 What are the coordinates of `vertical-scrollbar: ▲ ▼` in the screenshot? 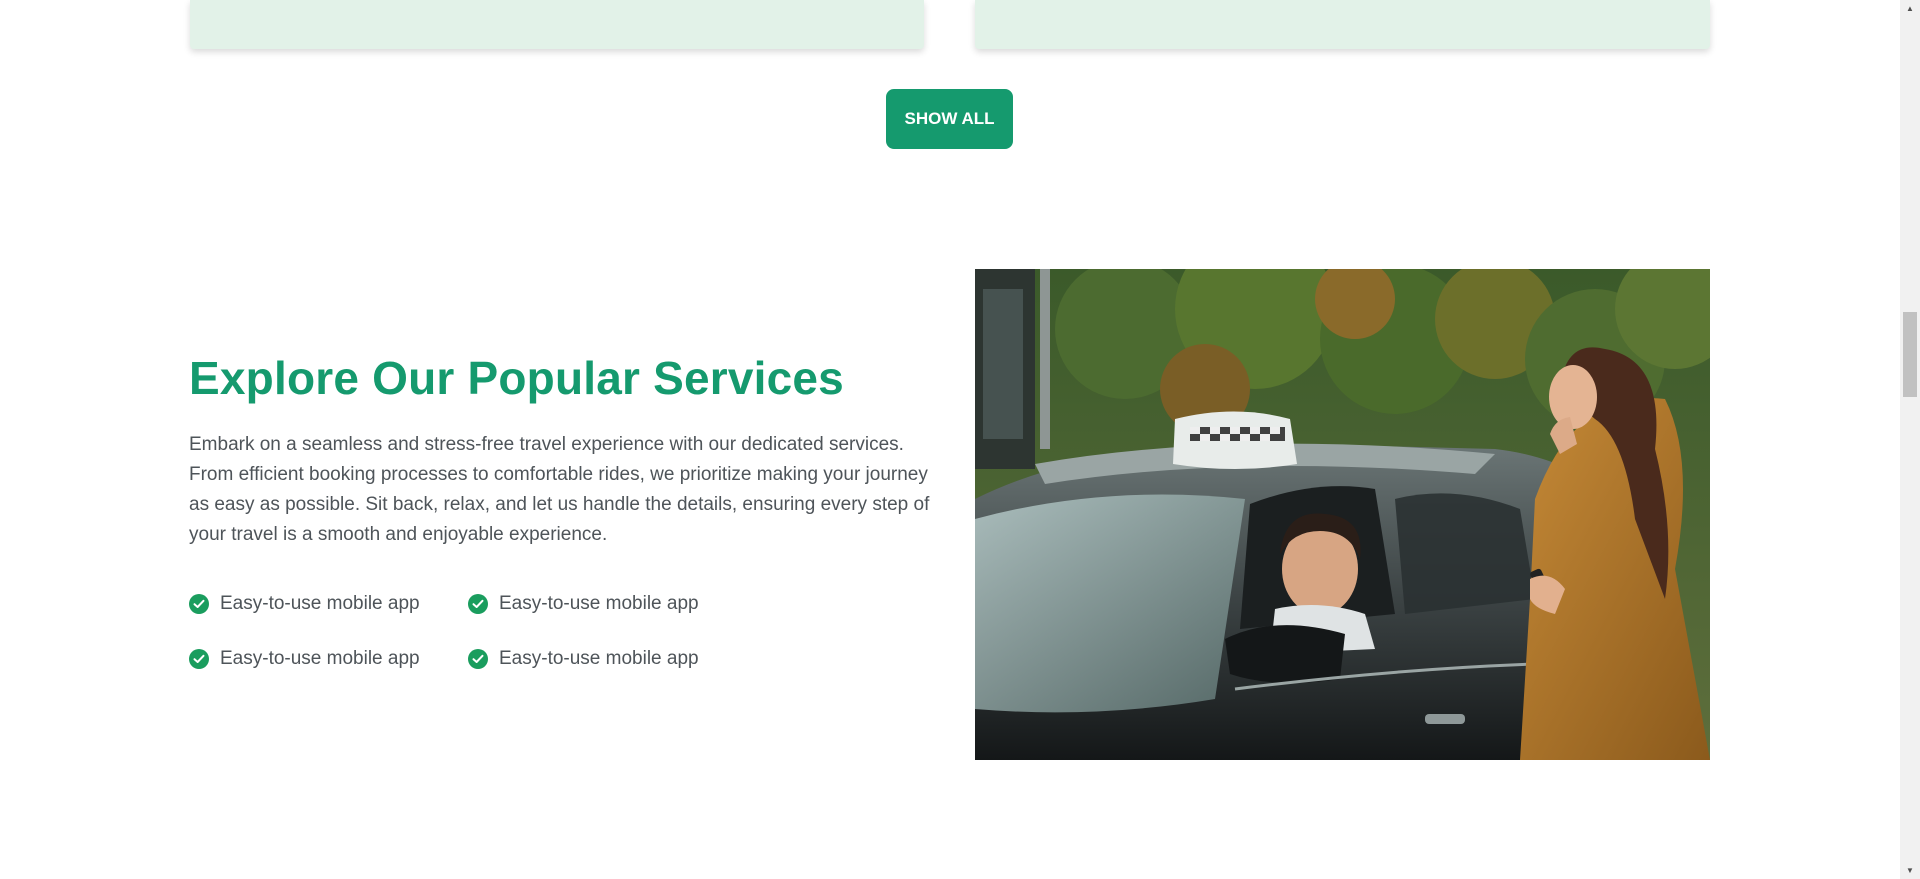 It's located at (1910, 439).